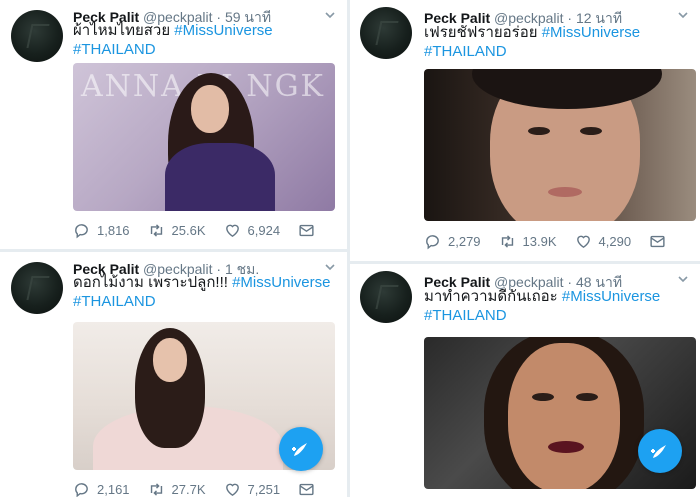 The width and height of the screenshot is (700, 497). What do you see at coordinates (204, 137) in the screenshot?
I see `tweet-photo: ANNA RI NGK` at bounding box center [204, 137].